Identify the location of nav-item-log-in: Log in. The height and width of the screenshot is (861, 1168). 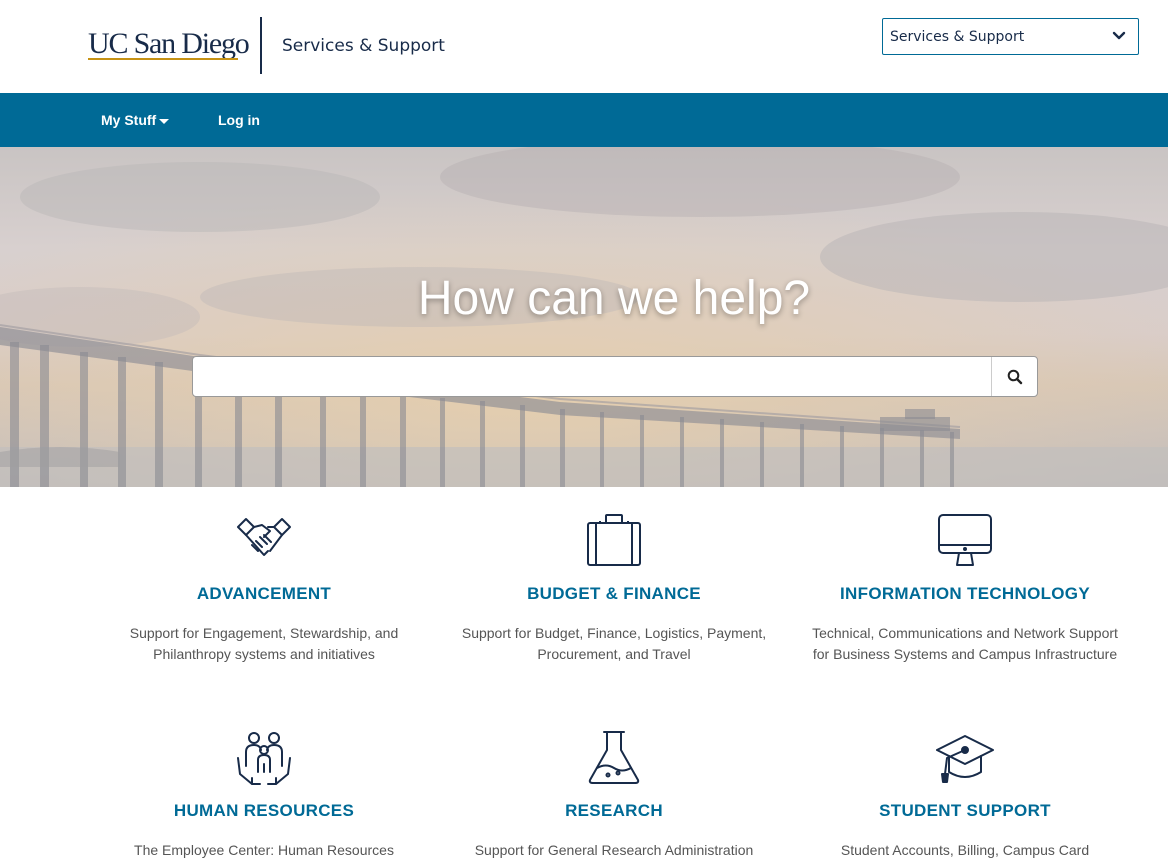
(239, 120).